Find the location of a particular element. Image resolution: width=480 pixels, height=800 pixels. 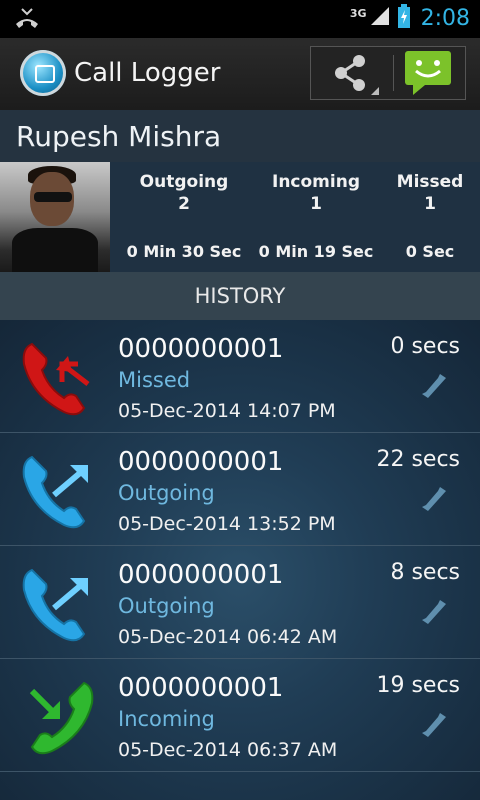

stat-label: Incoming is located at coordinates (316, 182).